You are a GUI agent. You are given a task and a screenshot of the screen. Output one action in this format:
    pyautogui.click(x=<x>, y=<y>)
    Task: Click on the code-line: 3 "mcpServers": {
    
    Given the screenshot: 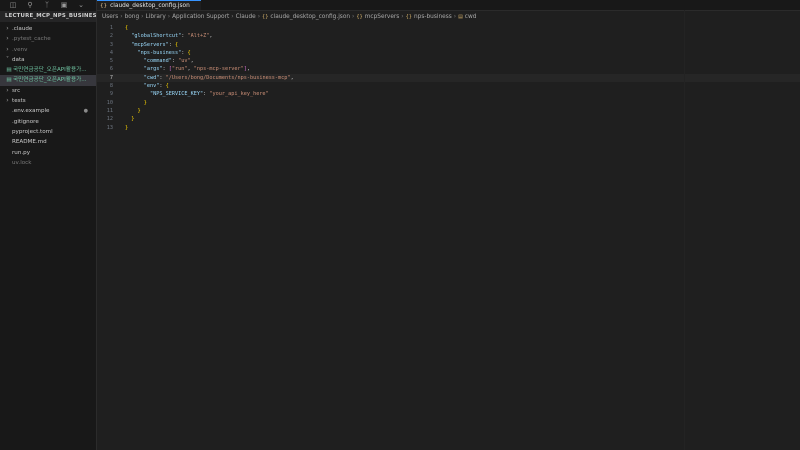 What is the action you would take?
    pyautogui.click(x=448, y=45)
    